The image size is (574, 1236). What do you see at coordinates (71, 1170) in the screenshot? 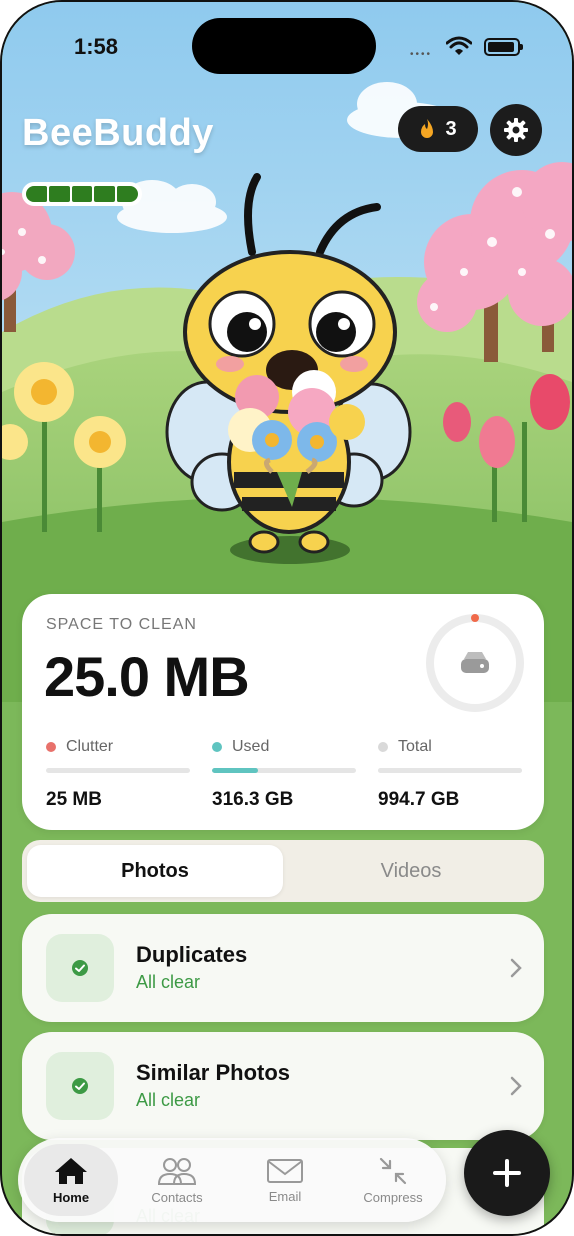
I see `home-icon` at bounding box center [71, 1170].